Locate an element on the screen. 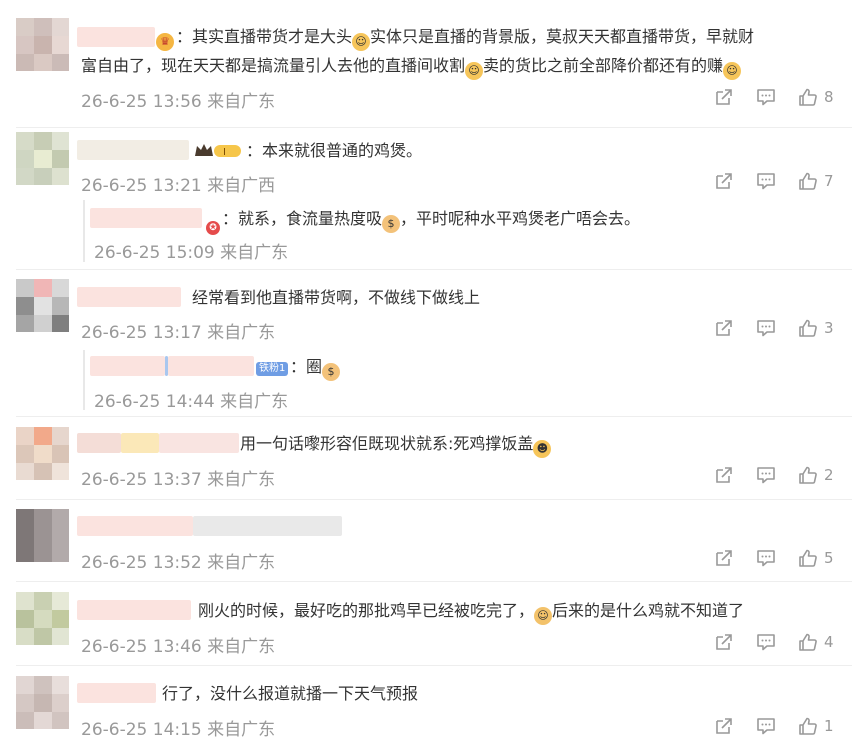  comment-time: 26-6-25 13:56 is located at coordinates (141, 102).